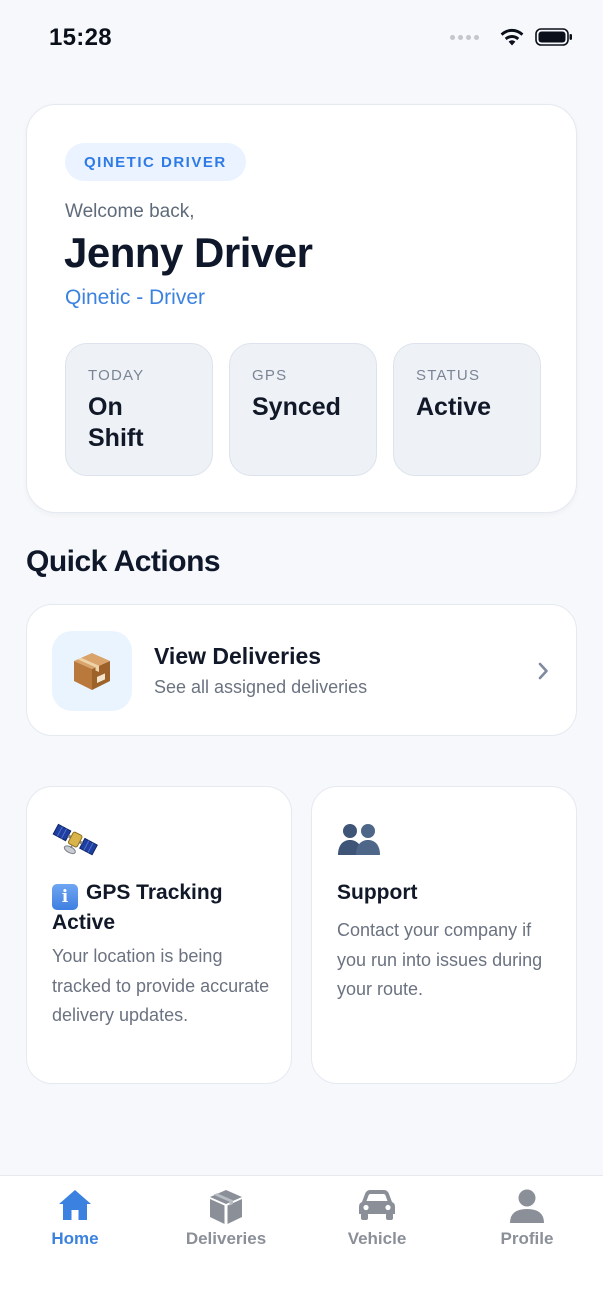  I want to click on info-icon: i, so click(65, 897).